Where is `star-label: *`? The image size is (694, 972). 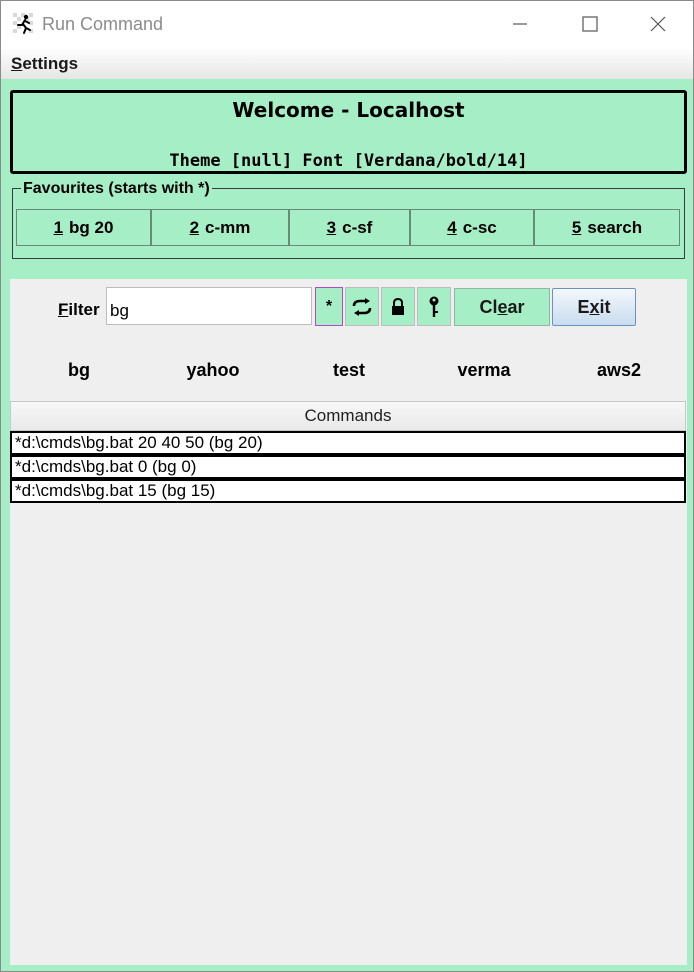 star-label: * is located at coordinates (329, 306).